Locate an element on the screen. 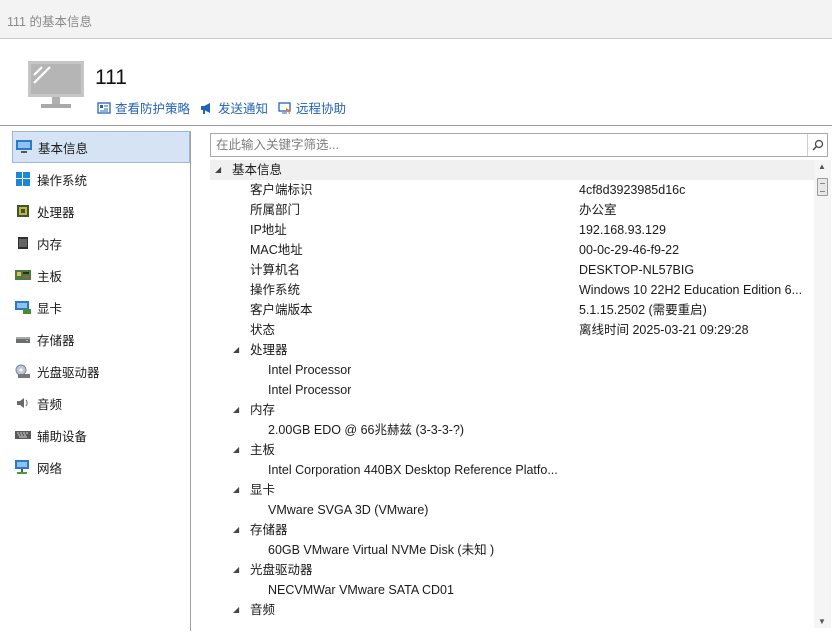 The image size is (832, 633). tree-root-row: ◢ 基本信息 is located at coordinates (512, 170).